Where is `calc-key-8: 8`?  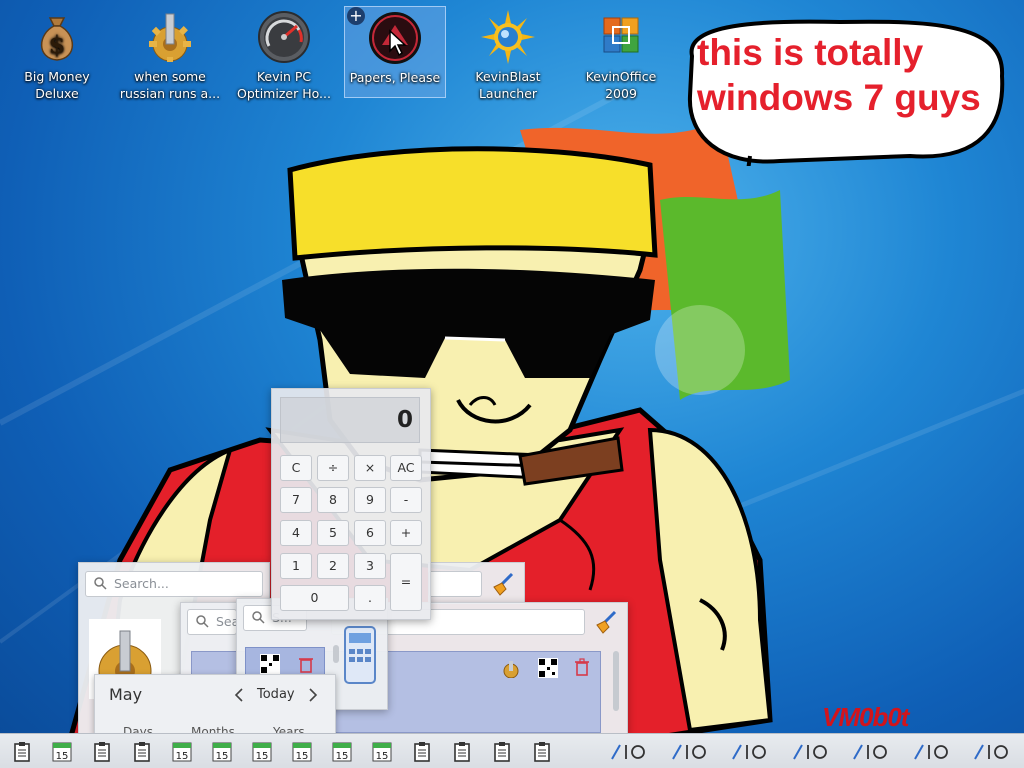 calc-key-8: 8 is located at coordinates (333, 500).